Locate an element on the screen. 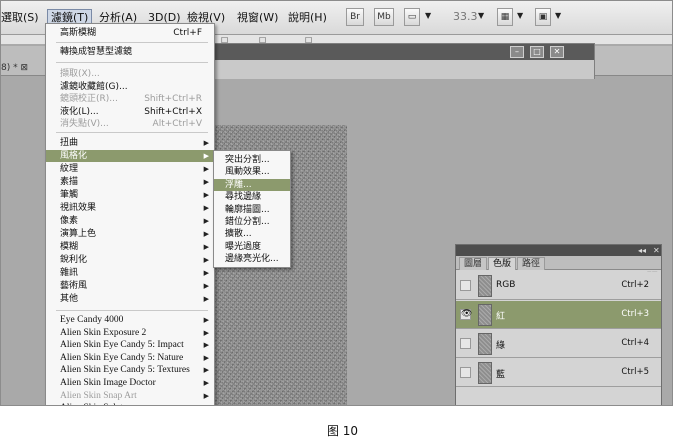 The image size is (685, 443). menu-item-plugin: Alien Skin Exposure 2 ▶ is located at coordinates (130, 333).